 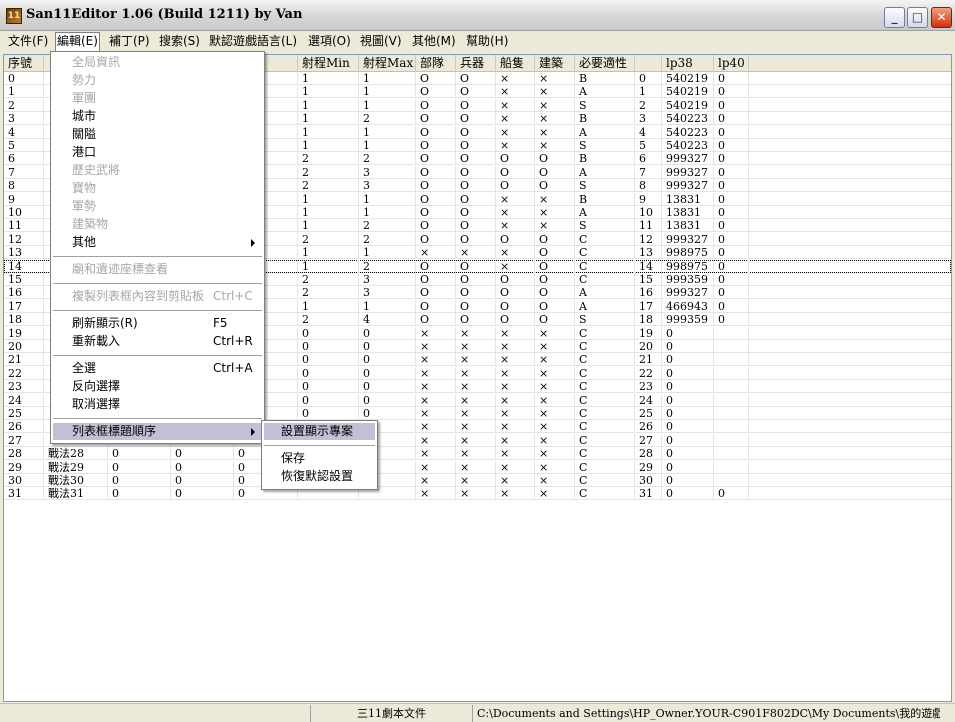 What do you see at coordinates (328, 63) in the screenshot?
I see `column-header-5: 射程Min` at bounding box center [328, 63].